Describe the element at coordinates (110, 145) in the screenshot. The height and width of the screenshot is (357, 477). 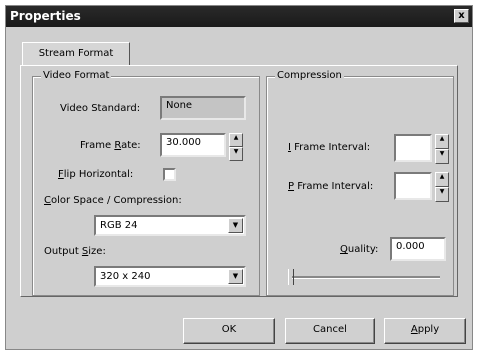
I see `frame-rate-label: Frame Rate:` at that location.